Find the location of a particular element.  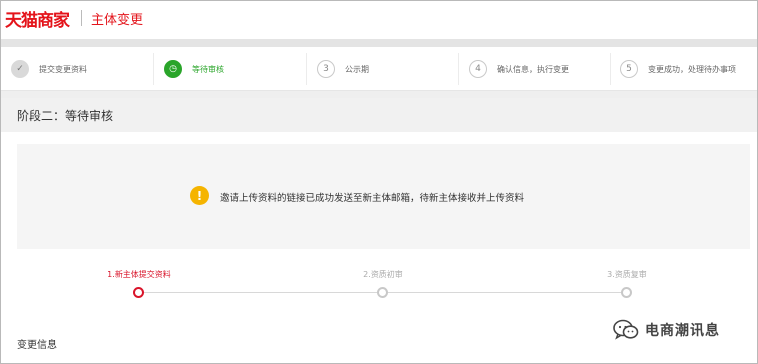

warning-icon: ! is located at coordinates (199, 195).